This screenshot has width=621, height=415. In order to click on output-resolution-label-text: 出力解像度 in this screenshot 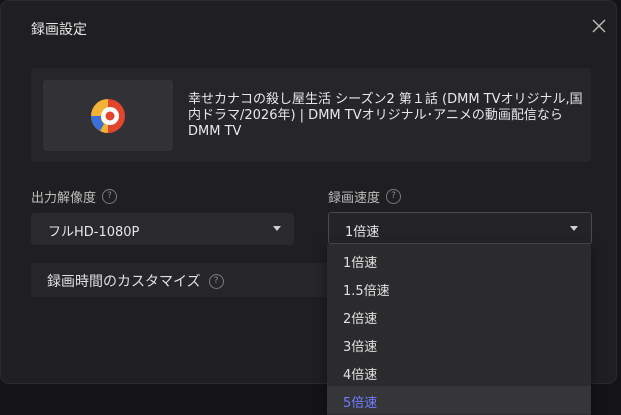, I will do `click(64, 198)`.